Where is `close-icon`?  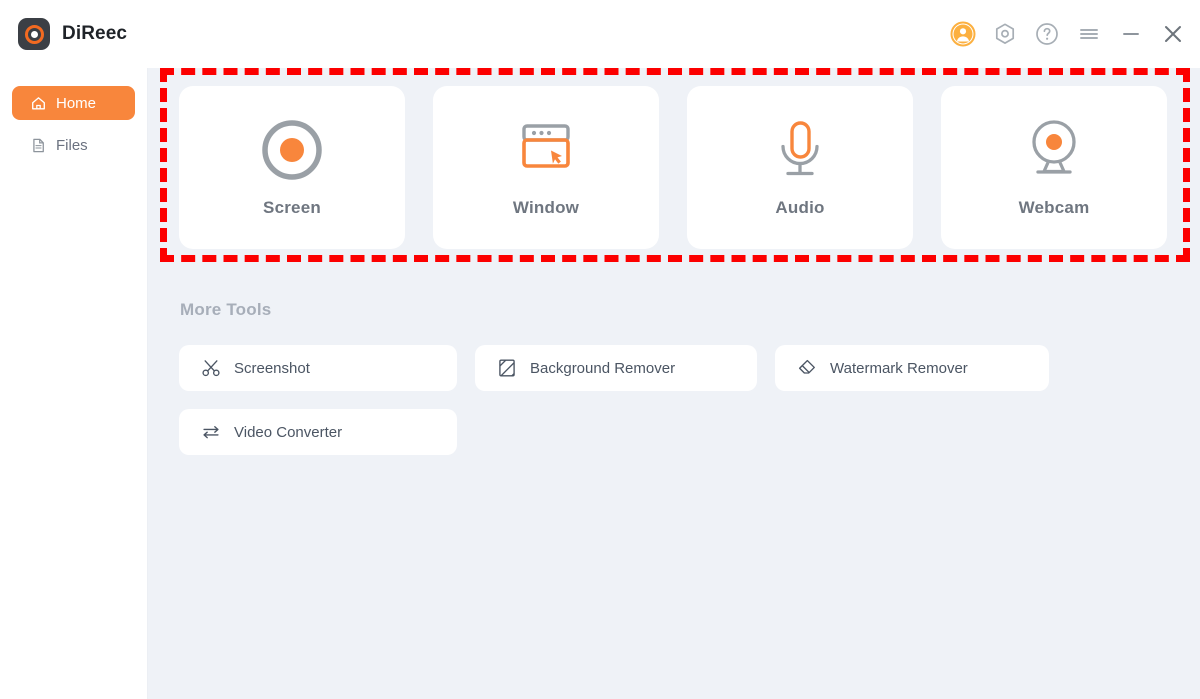 close-icon is located at coordinates (1173, 34).